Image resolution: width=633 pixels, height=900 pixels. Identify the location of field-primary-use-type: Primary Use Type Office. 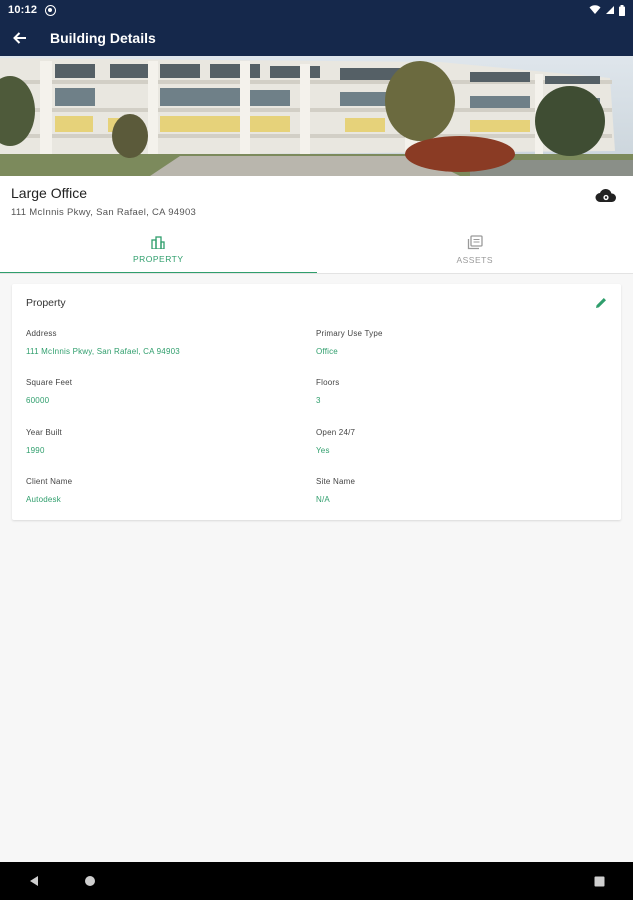
(456, 342).